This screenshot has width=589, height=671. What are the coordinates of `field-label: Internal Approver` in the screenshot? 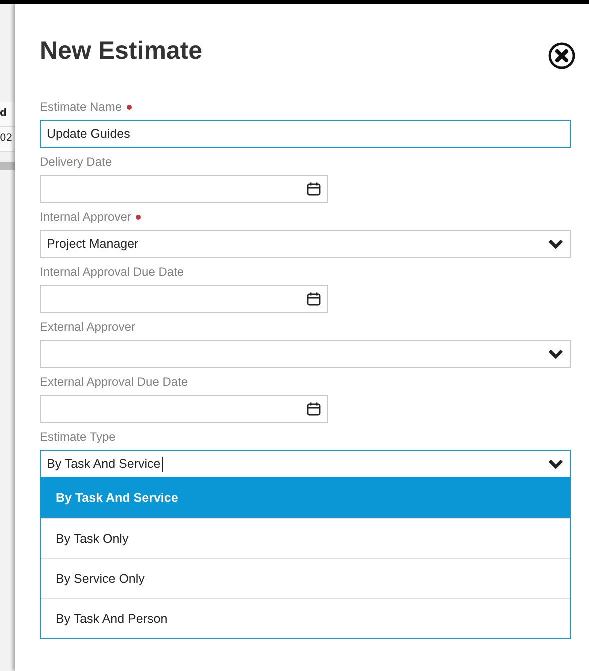 It's located at (86, 217).